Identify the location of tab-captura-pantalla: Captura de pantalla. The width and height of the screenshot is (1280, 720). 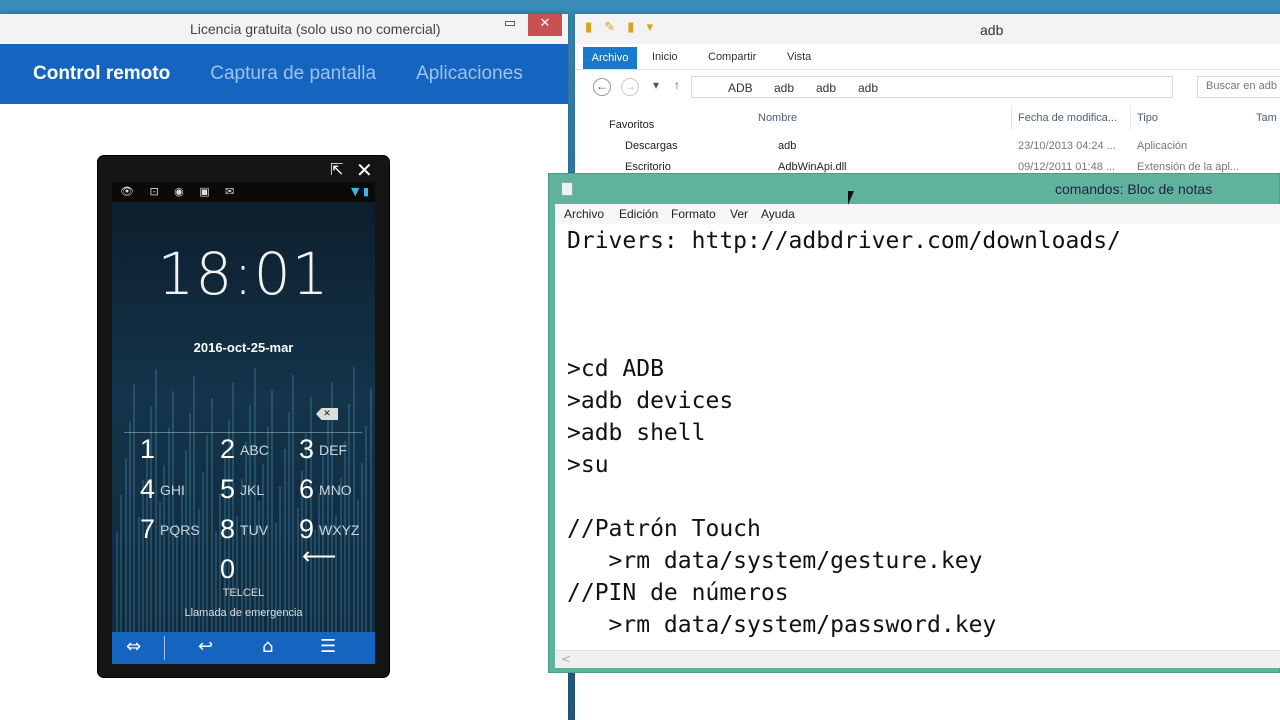
(293, 74).